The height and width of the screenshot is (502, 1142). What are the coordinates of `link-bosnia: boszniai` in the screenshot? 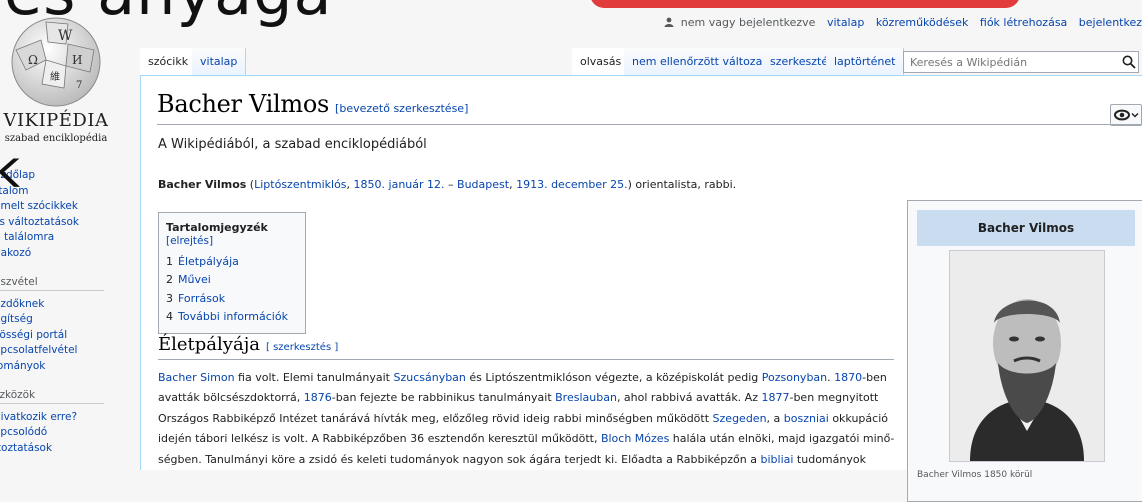 It's located at (806, 418).